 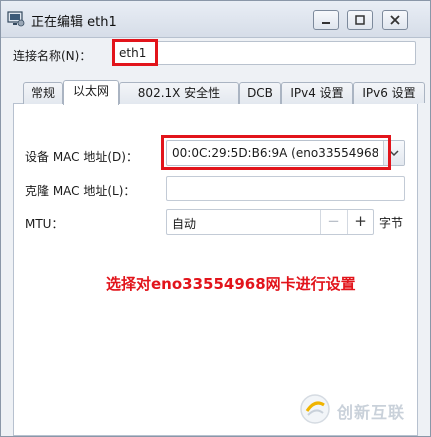 What do you see at coordinates (371, 412) in the screenshot?
I see `watermark-text: 创新互联` at bounding box center [371, 412].